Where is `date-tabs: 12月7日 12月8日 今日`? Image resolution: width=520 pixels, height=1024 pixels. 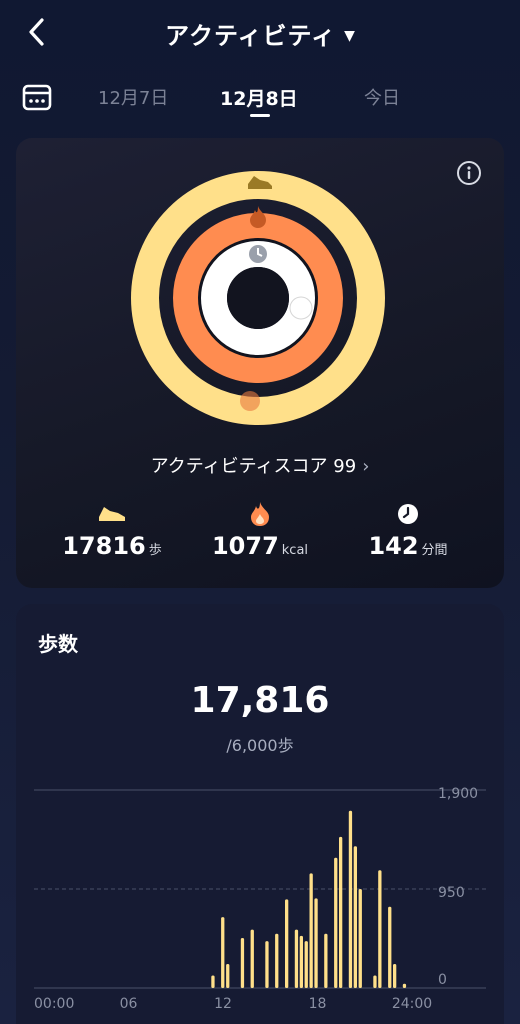 date-tabs: 12月7日 12月8日 今日 is located at coordinates (260, 99).